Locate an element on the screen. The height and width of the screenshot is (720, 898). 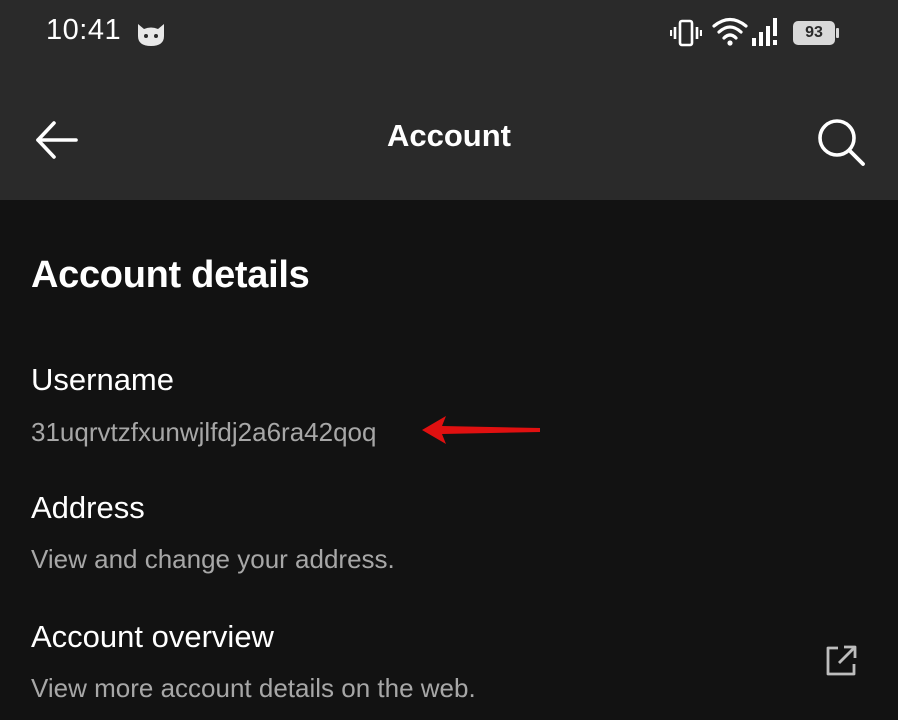
address-label: Address is located at coordinates (88, 507).